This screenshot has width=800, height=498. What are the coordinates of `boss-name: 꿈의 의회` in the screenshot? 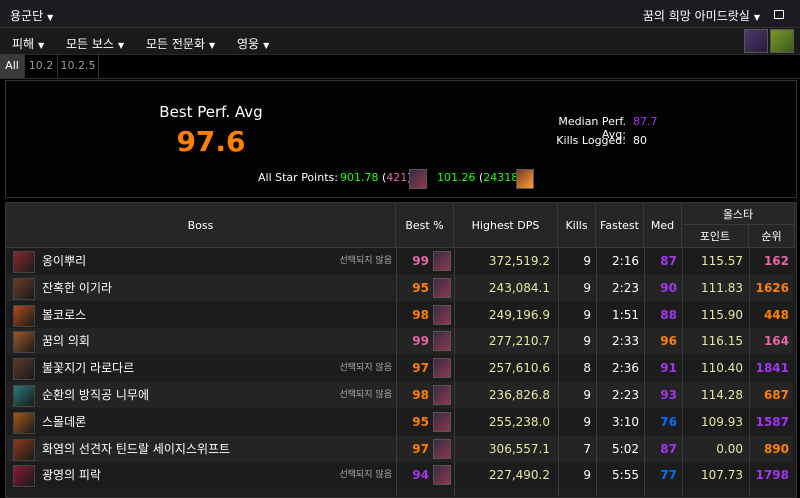 It's located at (66, 341).